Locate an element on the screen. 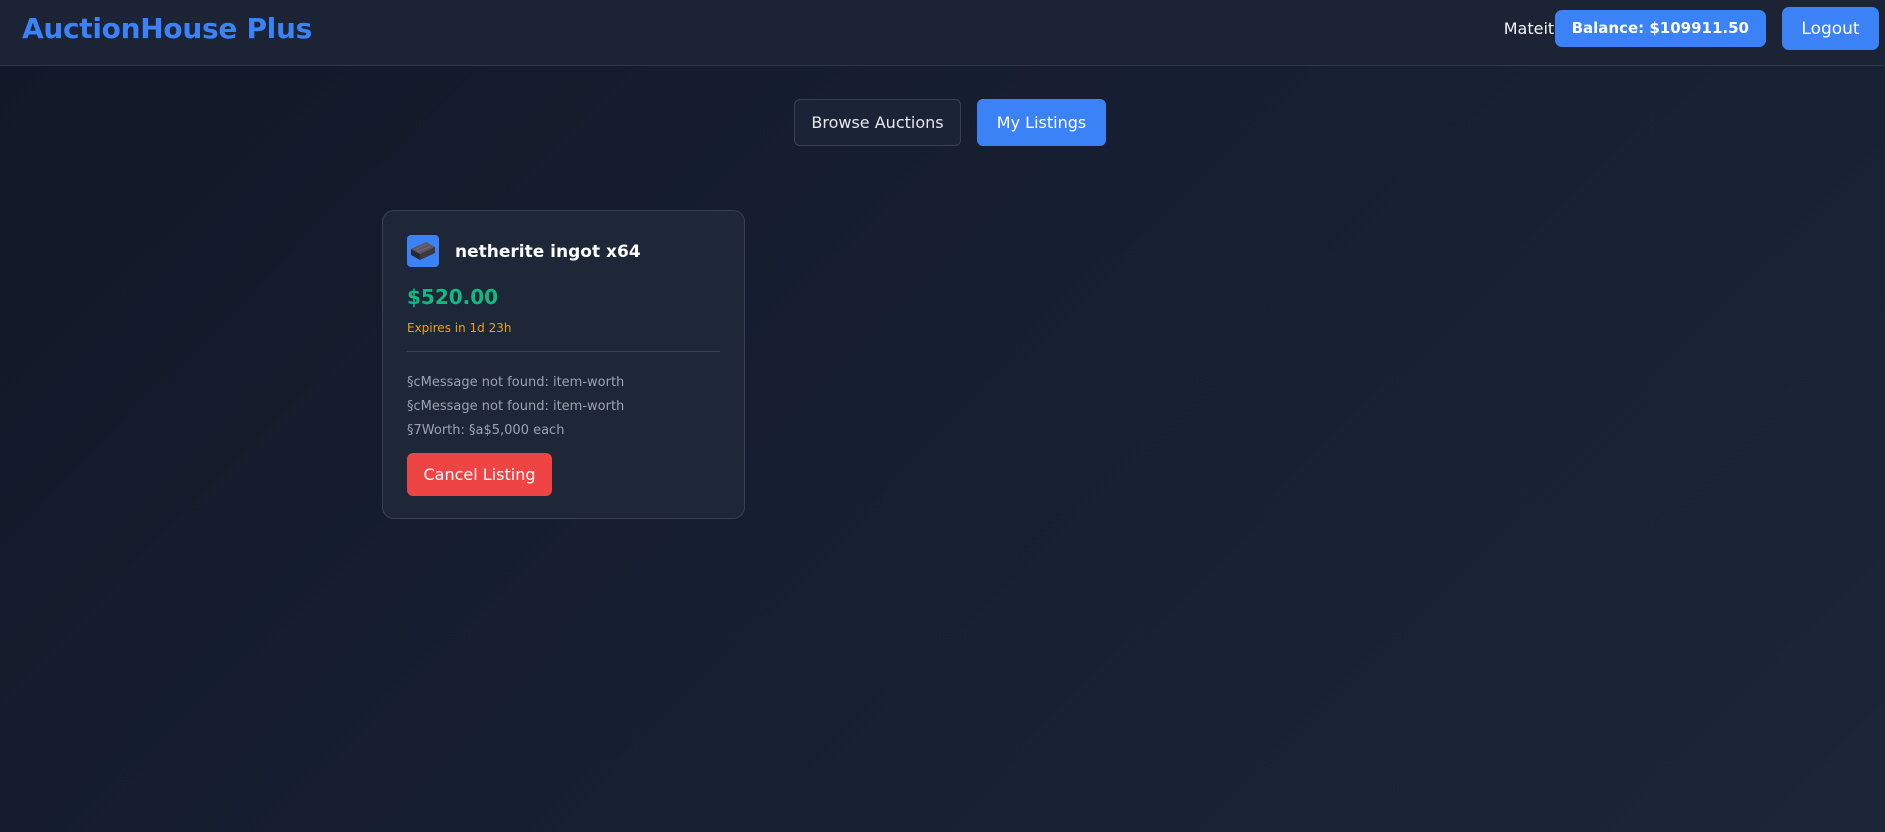 The width and height of the screenshot is (1885, 832). brand-logo-text: AuctionHouse Plus is located at coordinates (167, 28).